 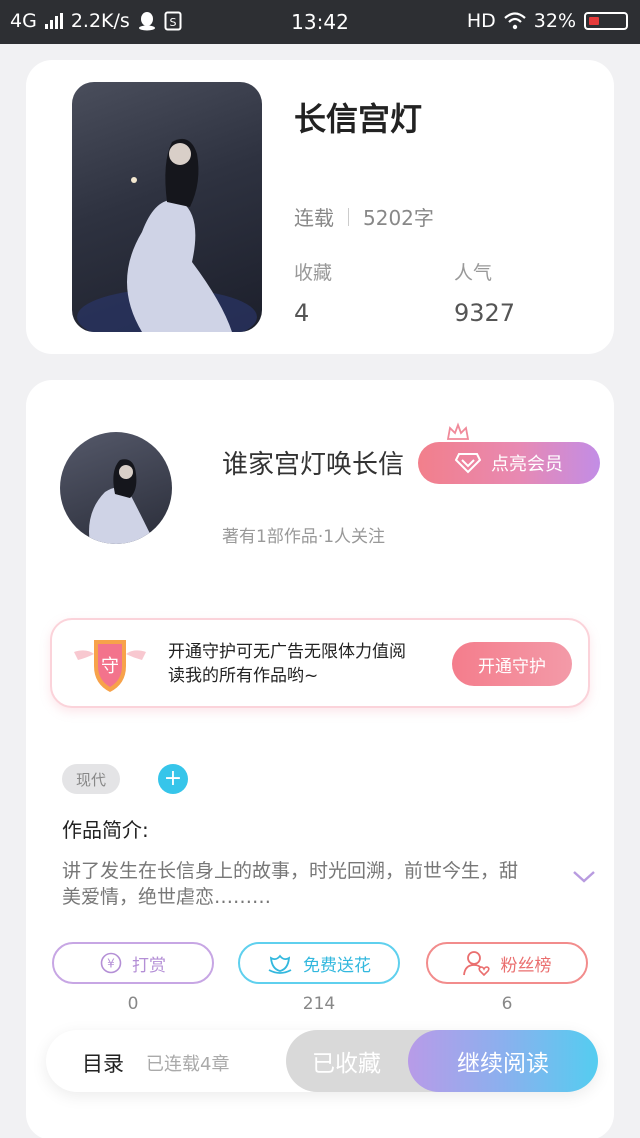 What do you see at coordinates (188, 1064) in the screenshot?
I see `chapter-count: 已连载4章` at bounding box center [188, 1064].